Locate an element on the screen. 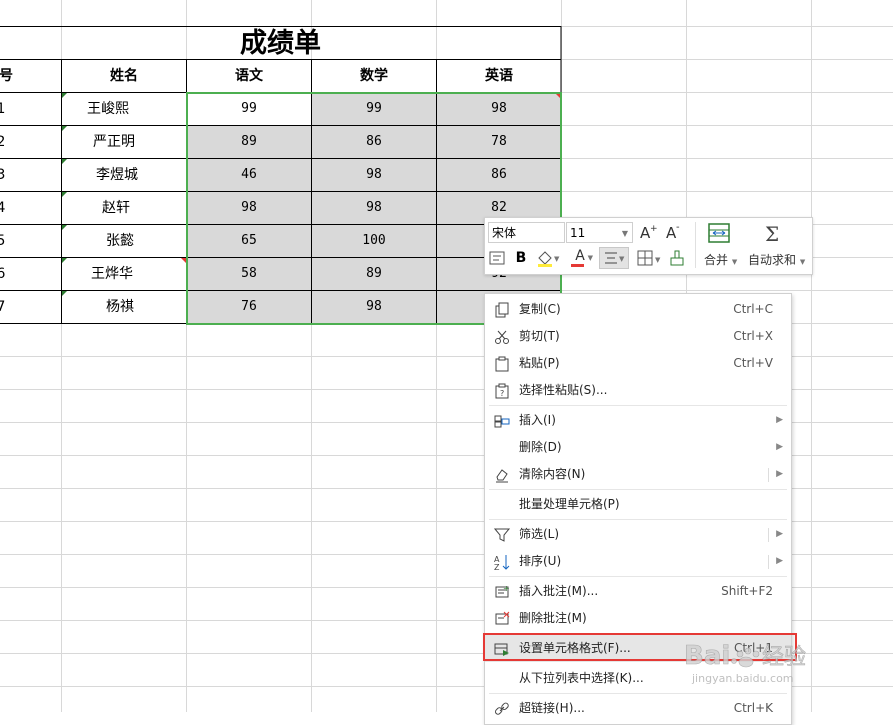  menu-item-label: 清除内容(N) is located at coordinates (552, 474).